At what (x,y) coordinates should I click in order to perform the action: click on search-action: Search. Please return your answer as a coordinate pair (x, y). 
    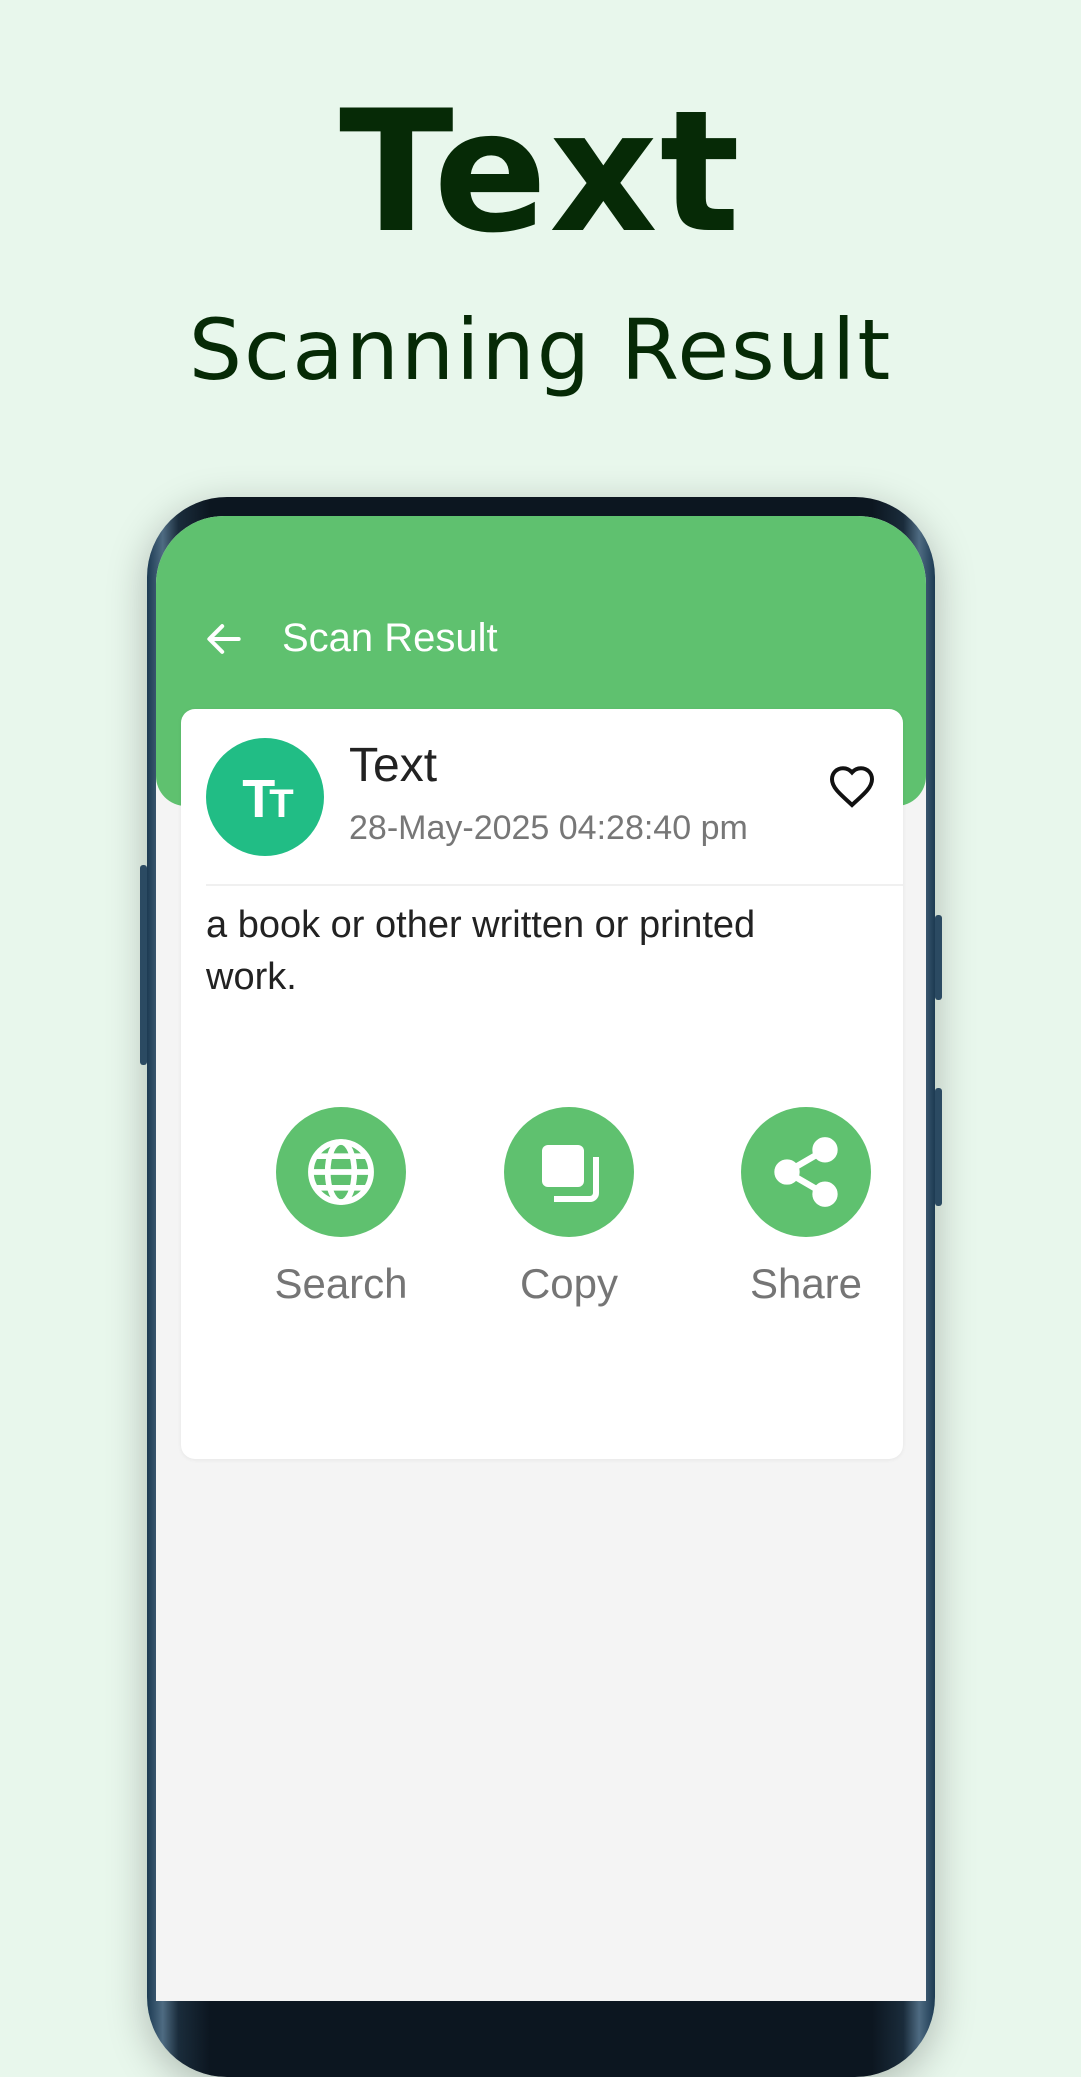
    Looking at the image, I should click on (341, 1209).